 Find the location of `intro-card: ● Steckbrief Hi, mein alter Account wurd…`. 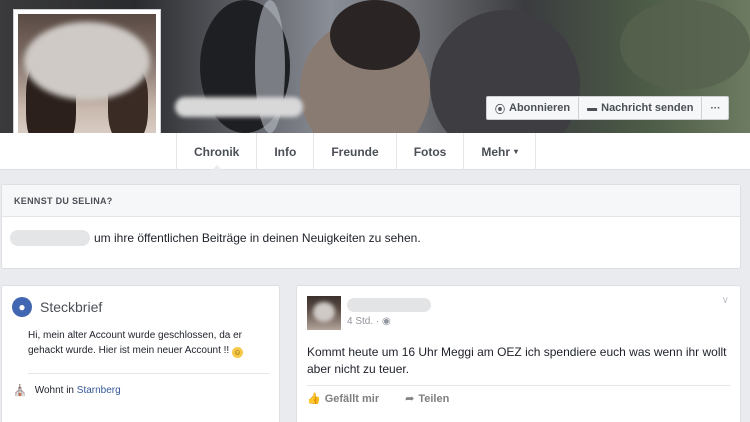

intro-card: ● Steckbrief Hi, mein alter Account wurd… is located at coordinates (140, 353).